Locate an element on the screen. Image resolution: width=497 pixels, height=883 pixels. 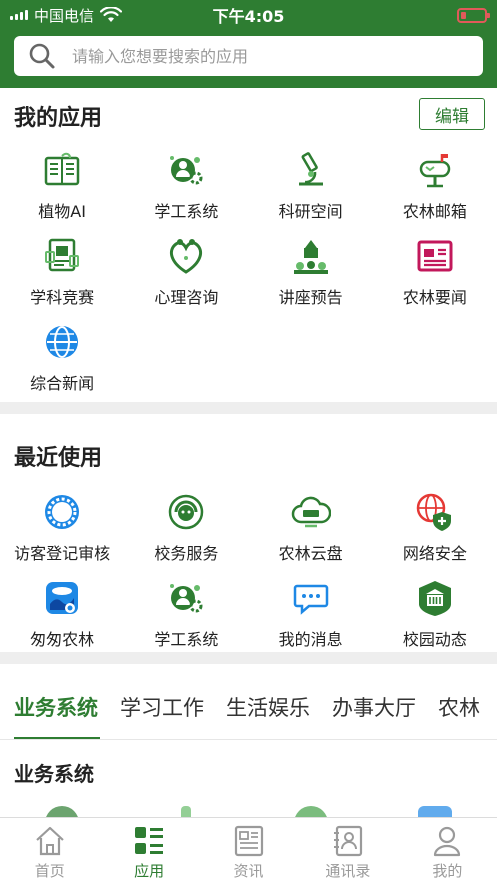
signal-icon is located at coordinates (19, 15).